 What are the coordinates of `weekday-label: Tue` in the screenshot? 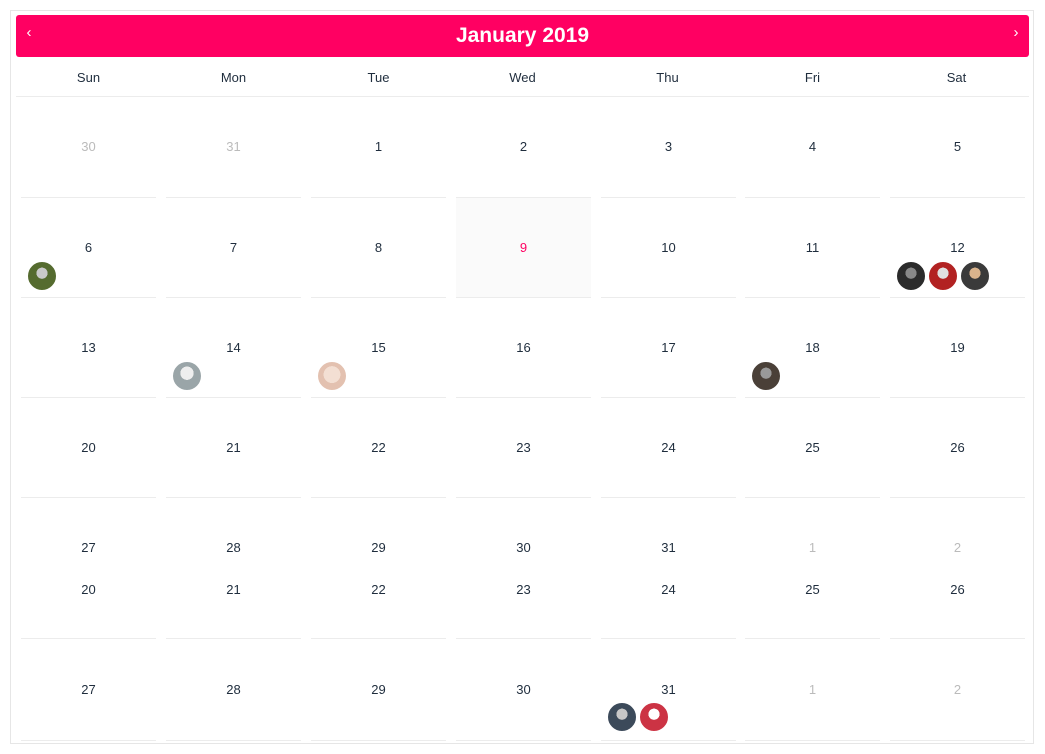 It's located at (378, 77).